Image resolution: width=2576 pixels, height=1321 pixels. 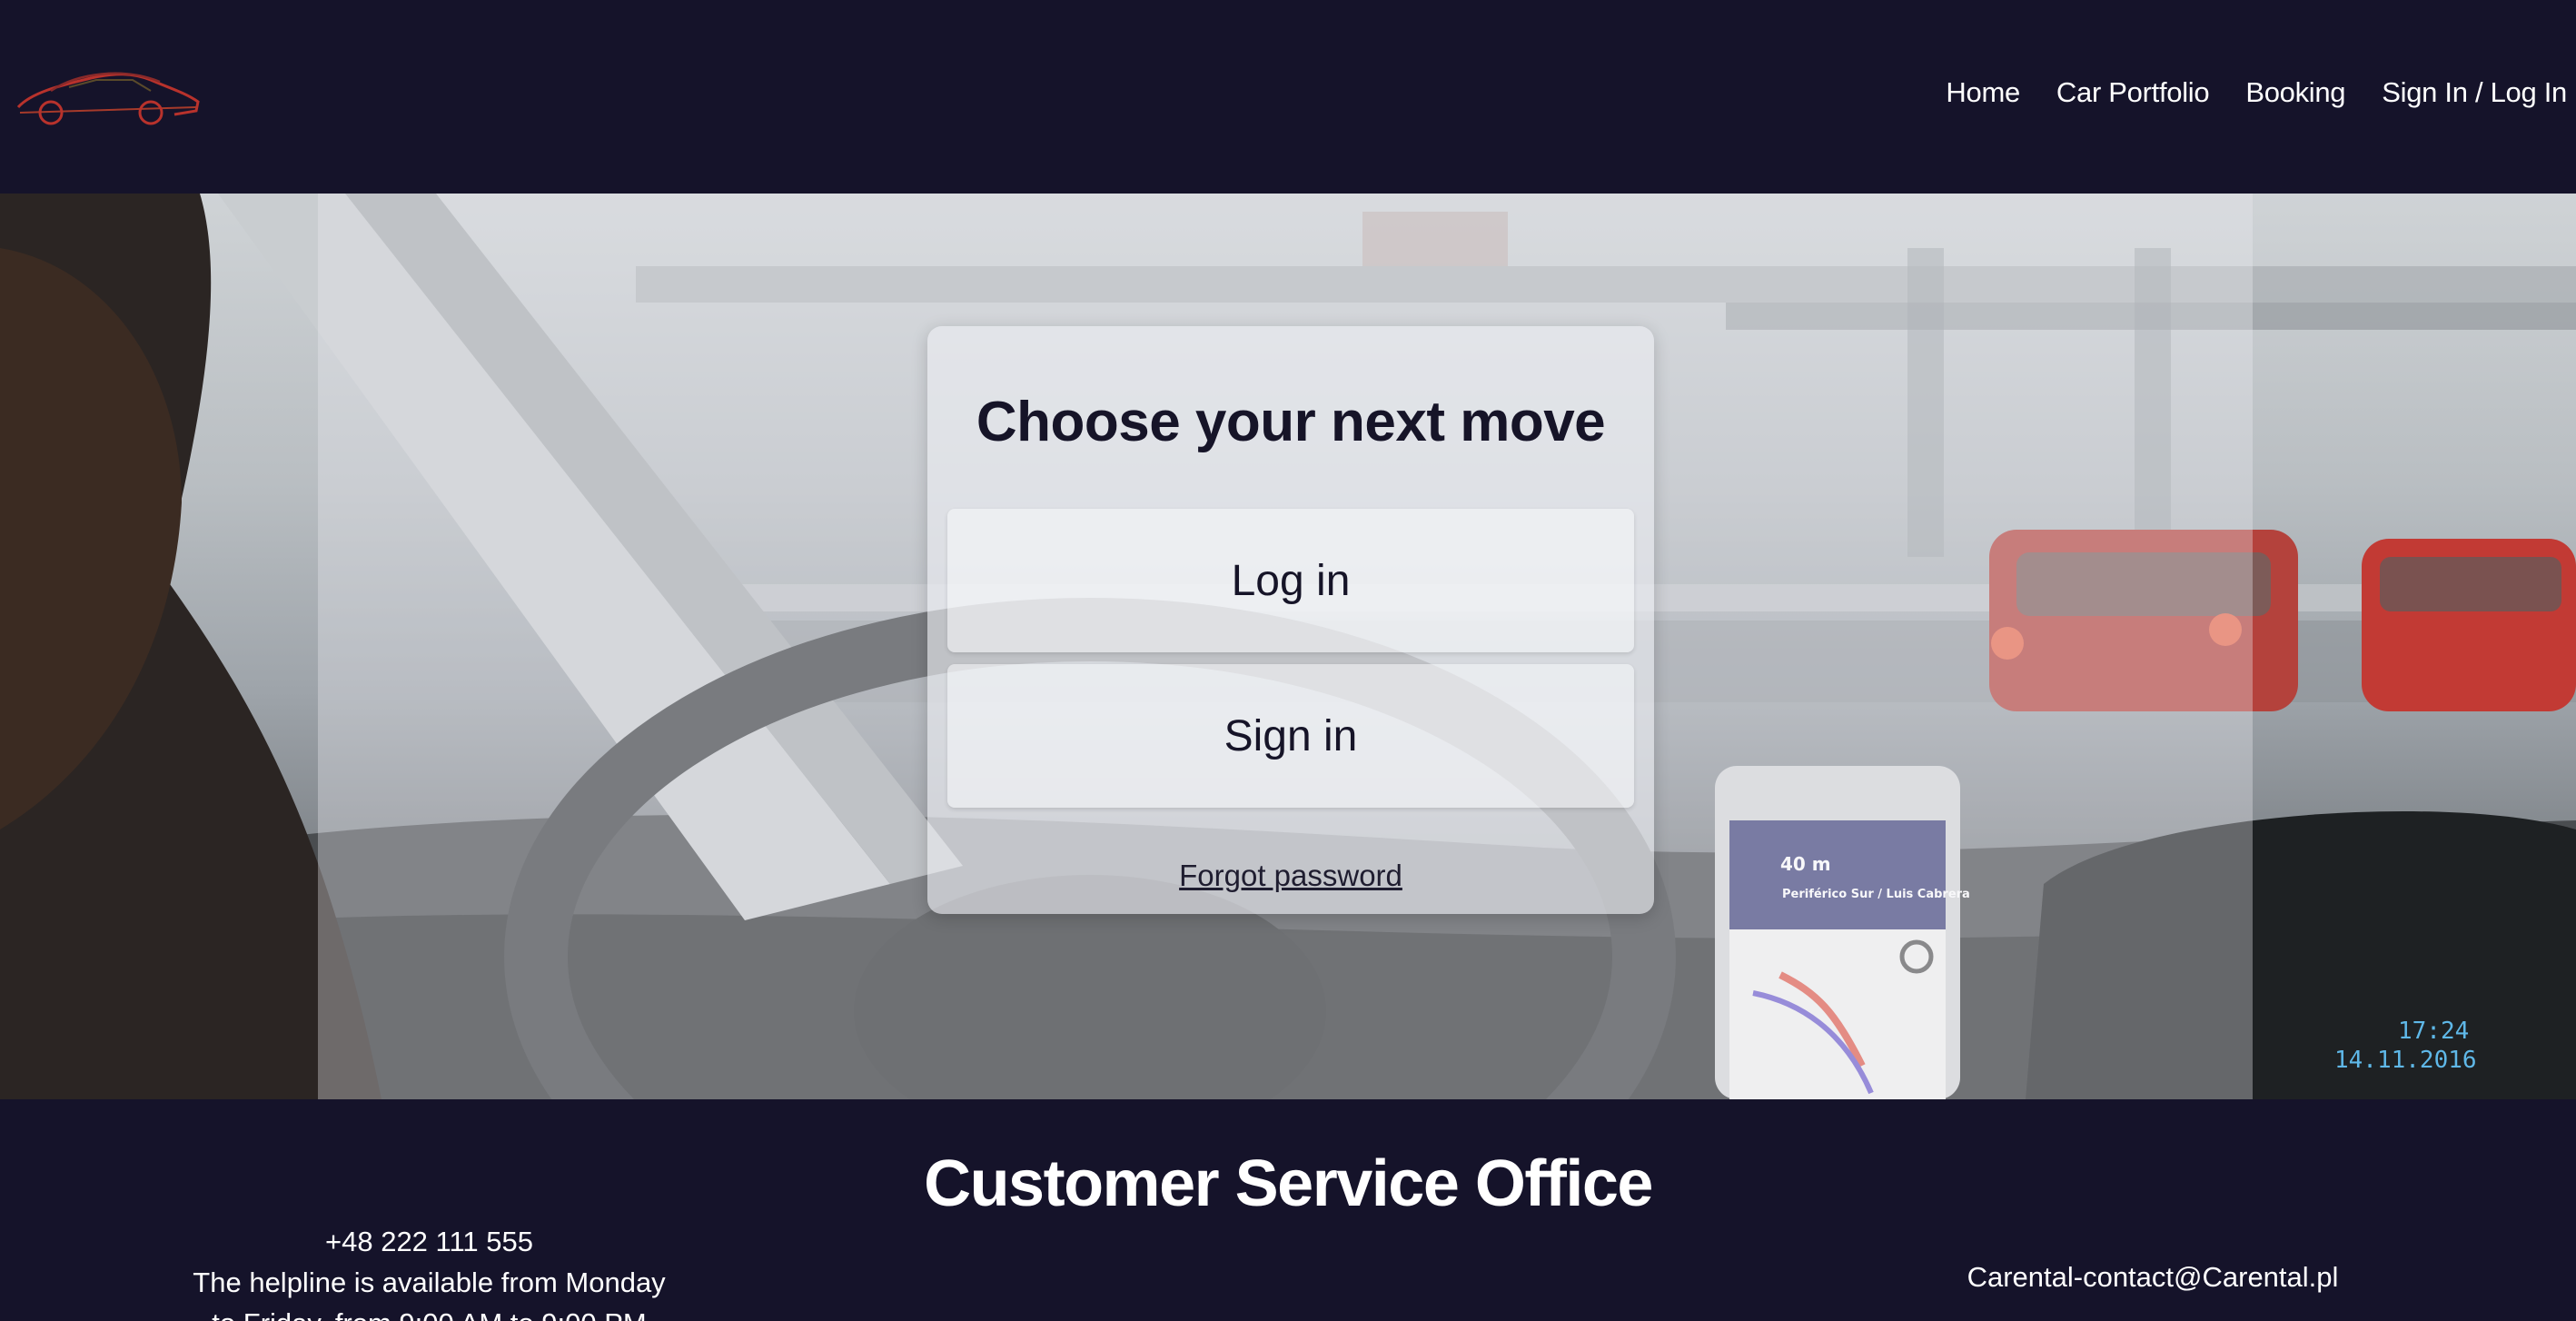 I want to click on car-logo, so click(x=108, y=94).